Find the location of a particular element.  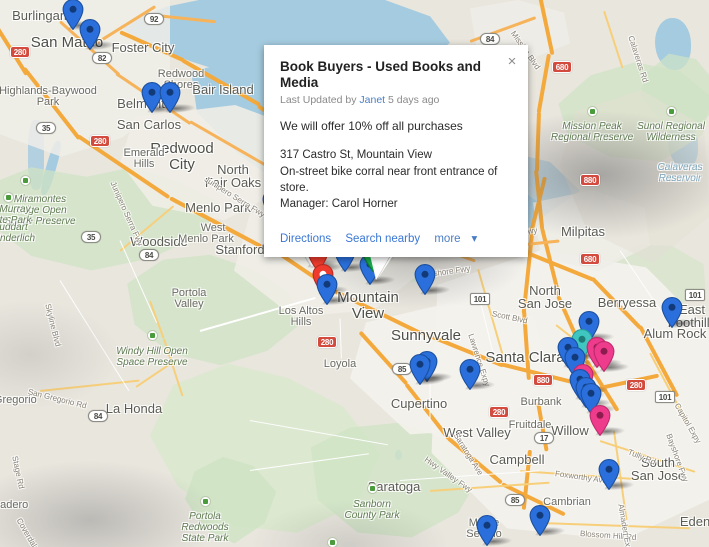

map-label-city: Santa Clara is located at coordinates (525, 357).